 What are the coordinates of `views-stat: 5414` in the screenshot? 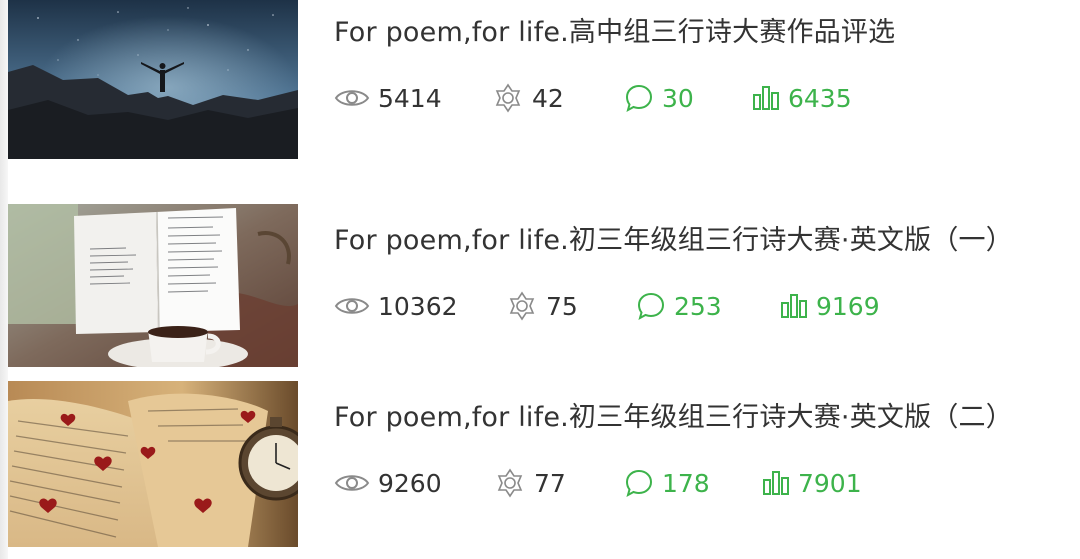 It's located at (388, 98).